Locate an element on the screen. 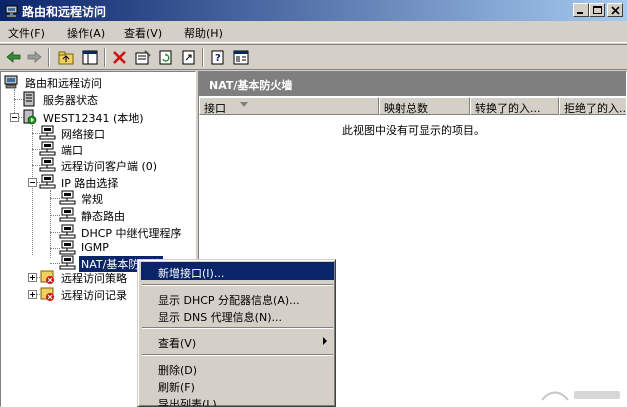 The image size is (627, 407). properties-icon is located at coordinates (143, 57).